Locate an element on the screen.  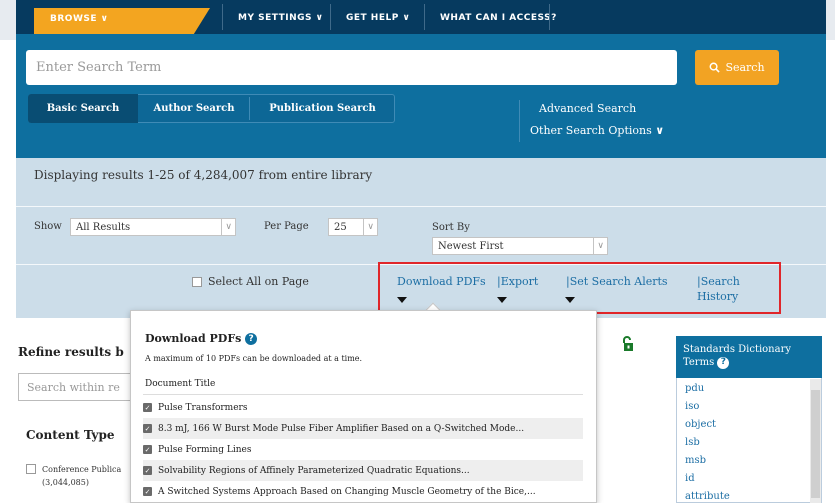
show-select-value: All Results is located at coordinates (103, 227).